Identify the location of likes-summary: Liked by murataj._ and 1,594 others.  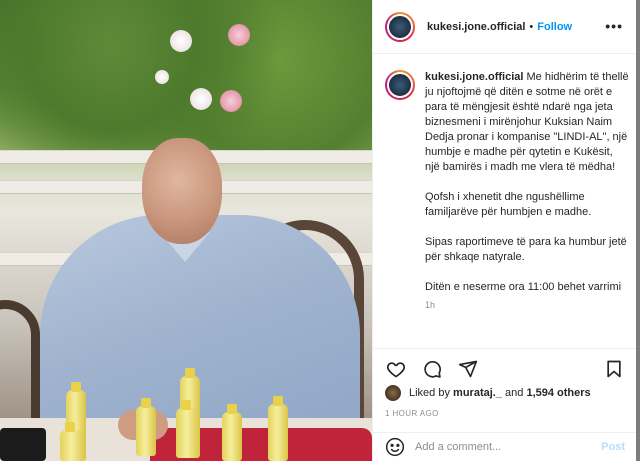
(488, 393).